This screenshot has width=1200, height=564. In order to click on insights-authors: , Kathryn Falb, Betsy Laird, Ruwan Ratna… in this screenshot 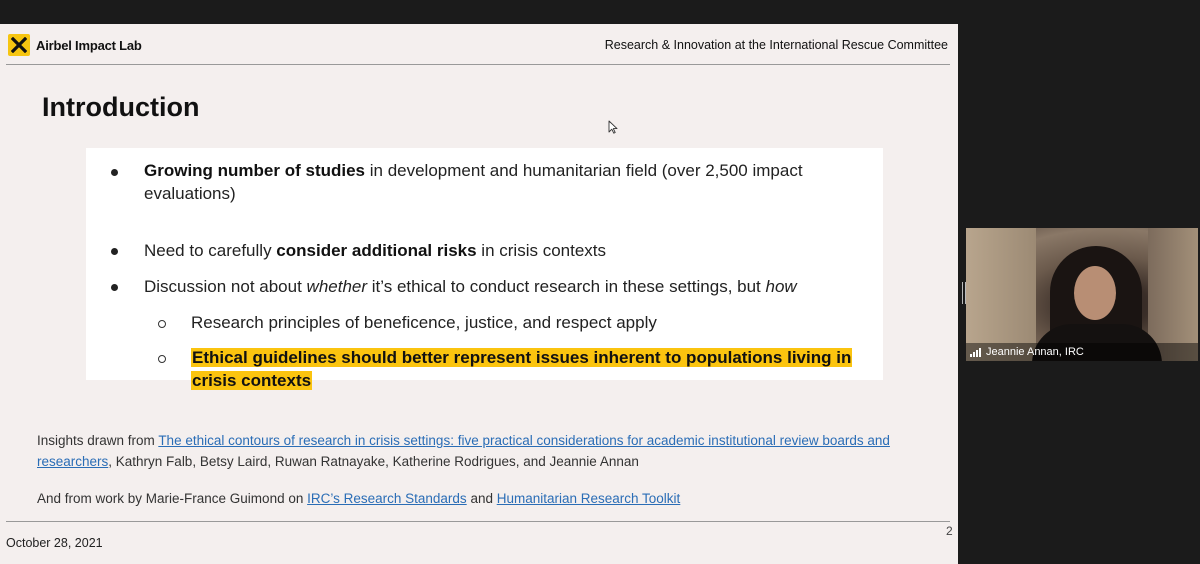, I will do `click(373, 461)`.